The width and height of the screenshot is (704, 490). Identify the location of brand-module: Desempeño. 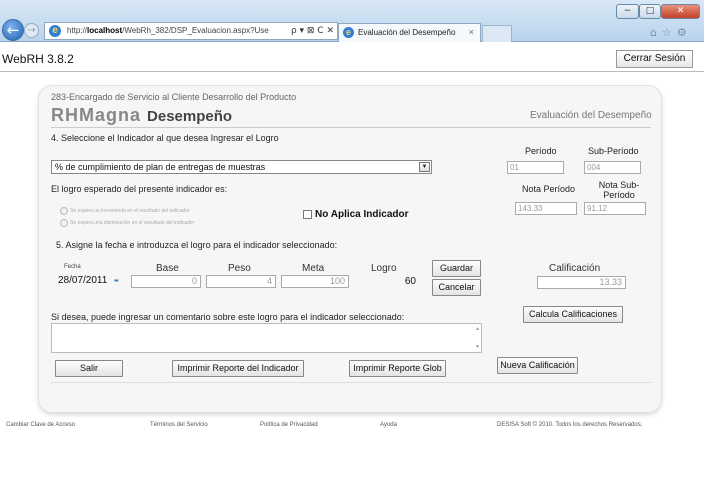
(190, 116).